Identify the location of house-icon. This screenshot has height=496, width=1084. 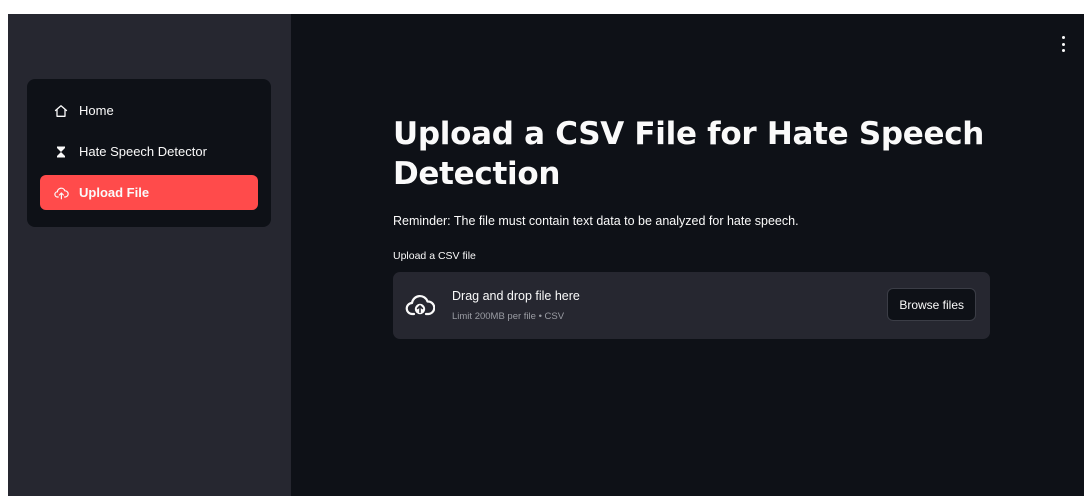
(61, 111).